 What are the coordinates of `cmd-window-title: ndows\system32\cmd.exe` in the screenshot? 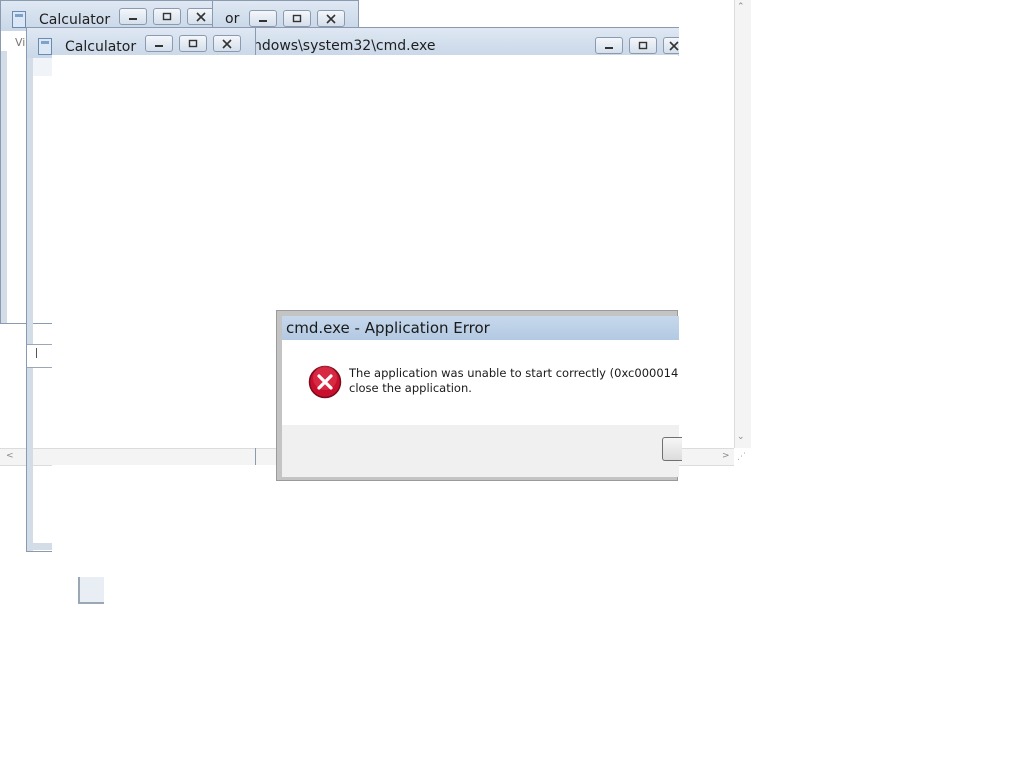 It's located at (344, 46).